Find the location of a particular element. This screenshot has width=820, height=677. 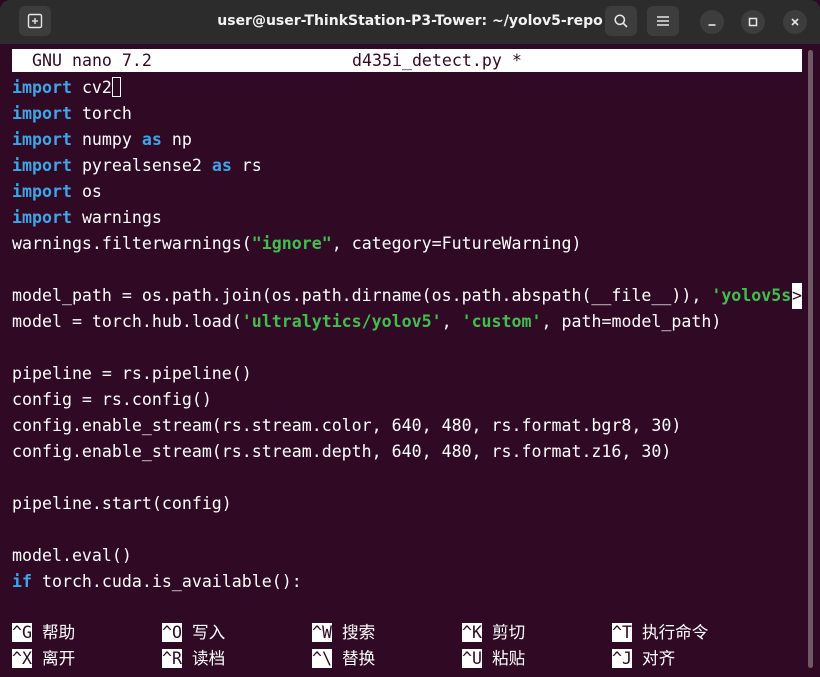

shortcut-label: 读档 is located at coordinates (208, 658).